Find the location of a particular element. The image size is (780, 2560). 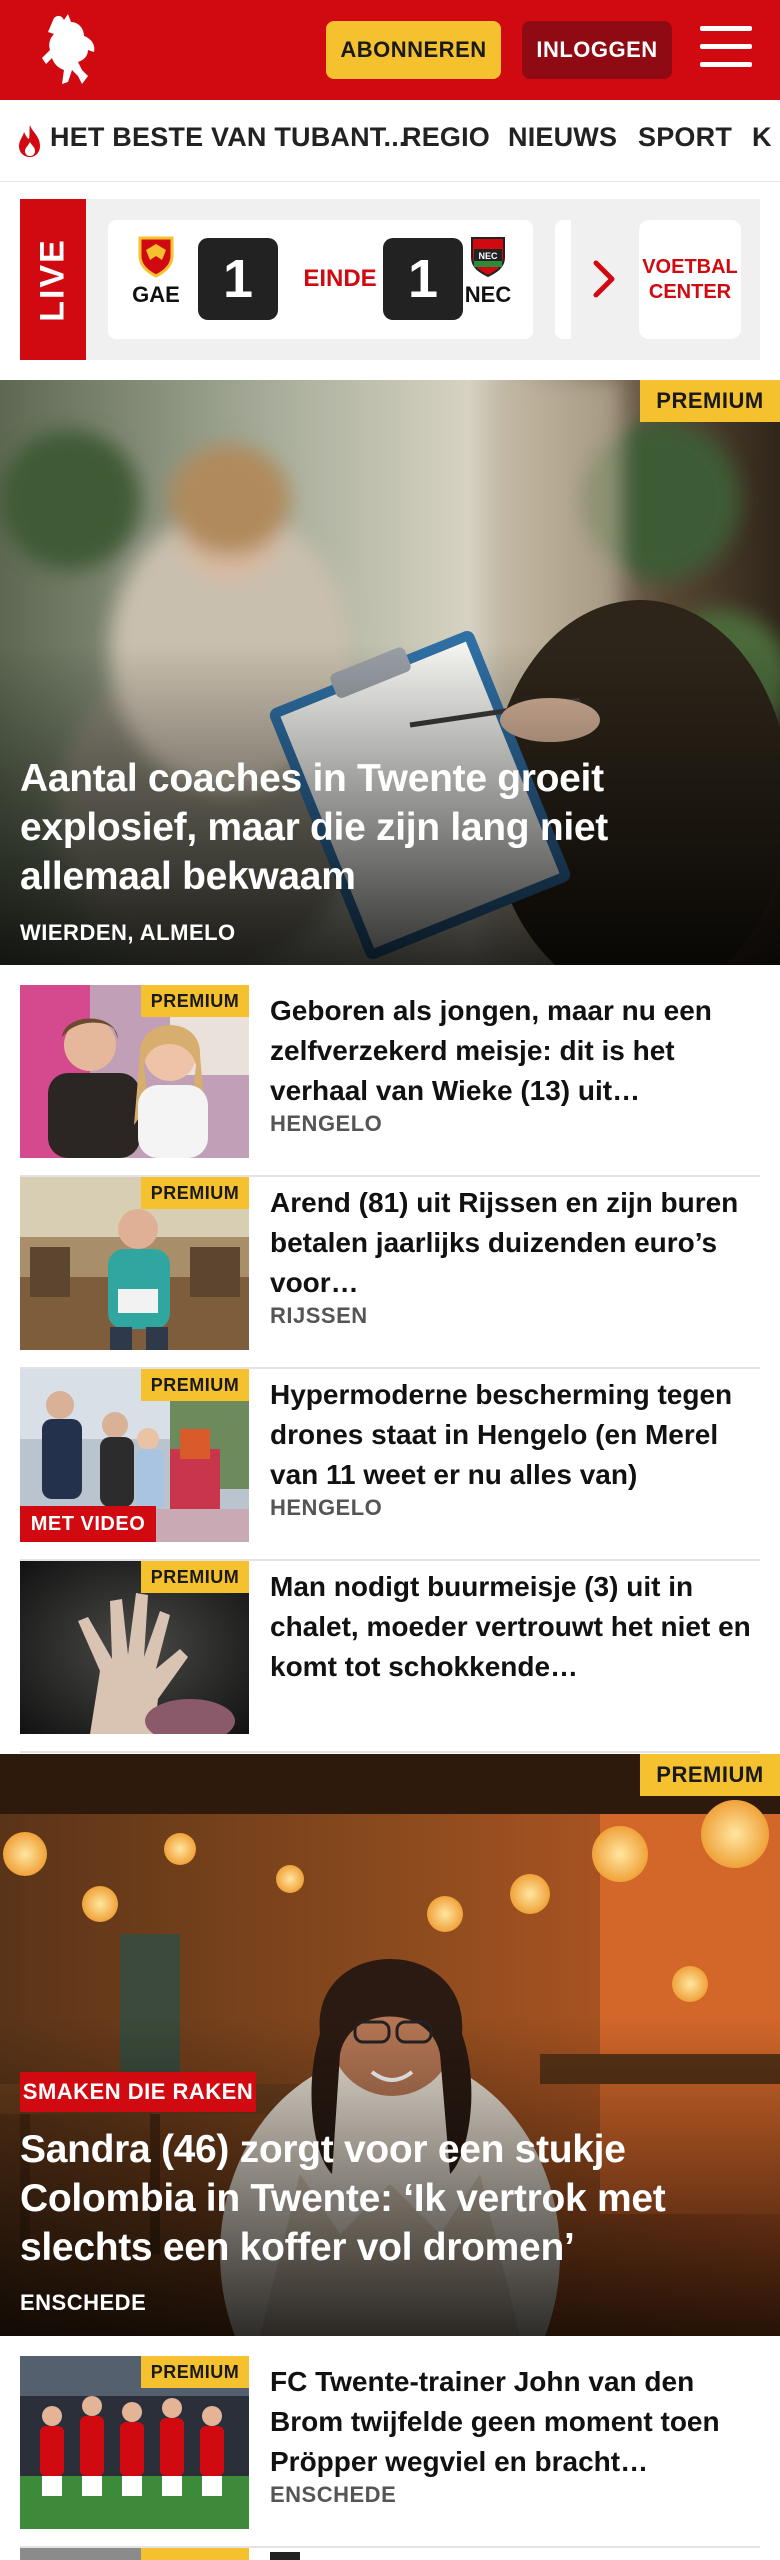

home-team-name: GAE is located at coordinates (156, 294).